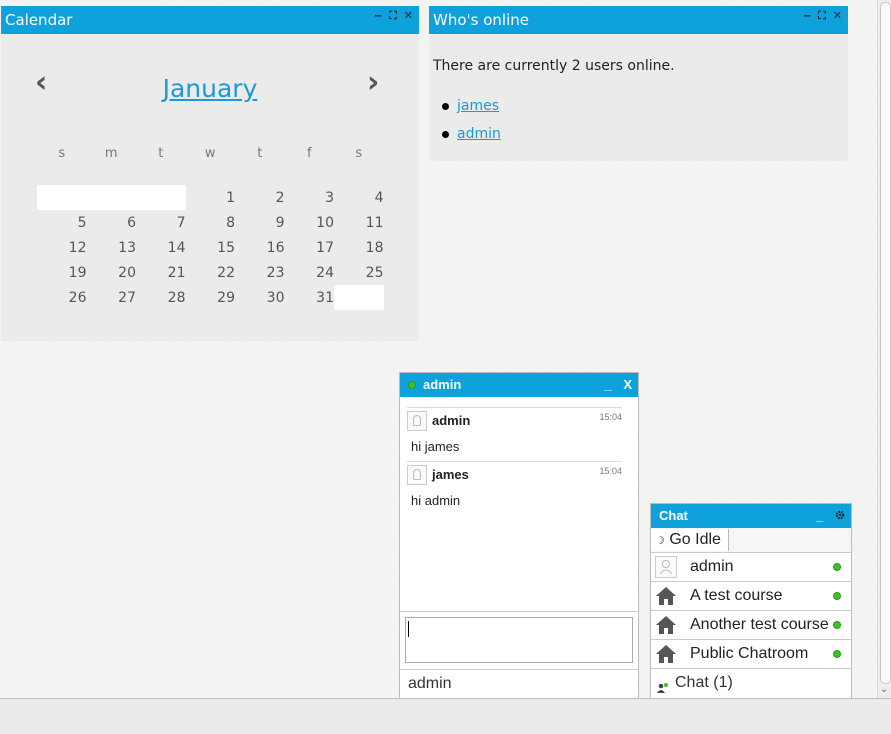 Image resolution: width=891 pixels, height=734 pixels. Describe the element at coordinates (751, 540) in the screenshot. I see `idle-row: ☽ Go Idle` at that location.